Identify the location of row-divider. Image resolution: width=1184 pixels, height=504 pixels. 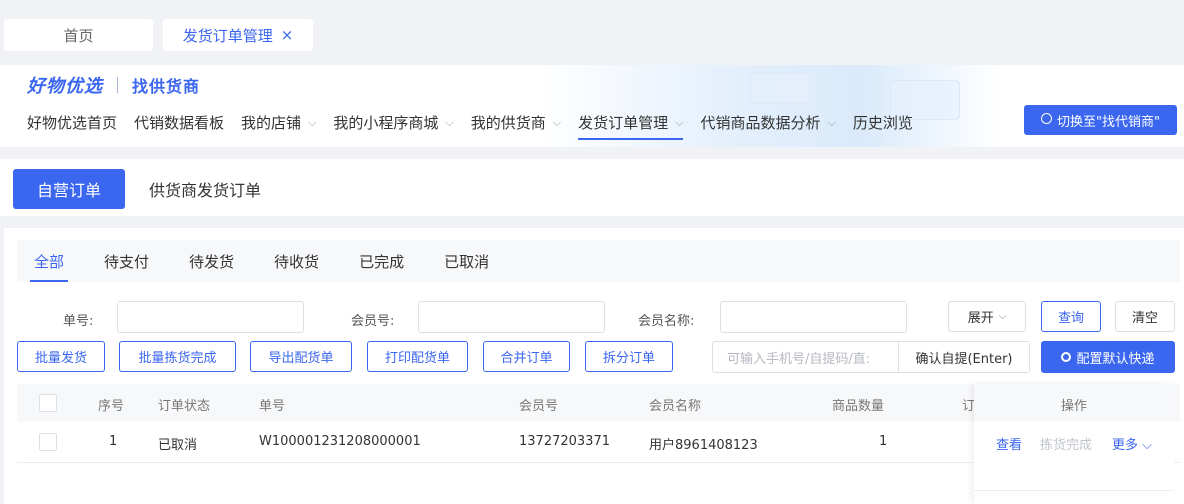
(1074, 490).